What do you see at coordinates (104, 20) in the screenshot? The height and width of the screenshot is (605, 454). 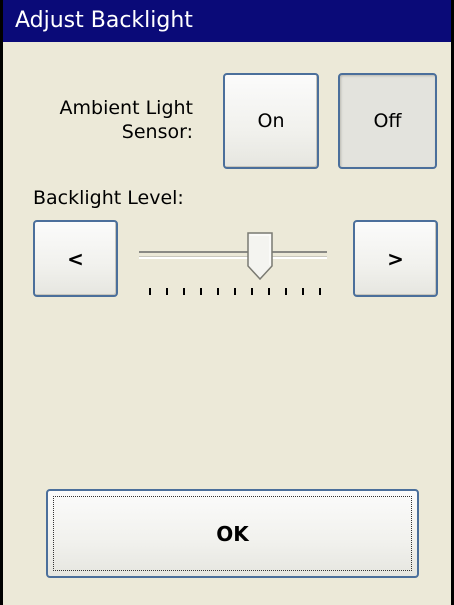 I see `dialog-title: Adjust Backlight` at bounding box center [104, 20].